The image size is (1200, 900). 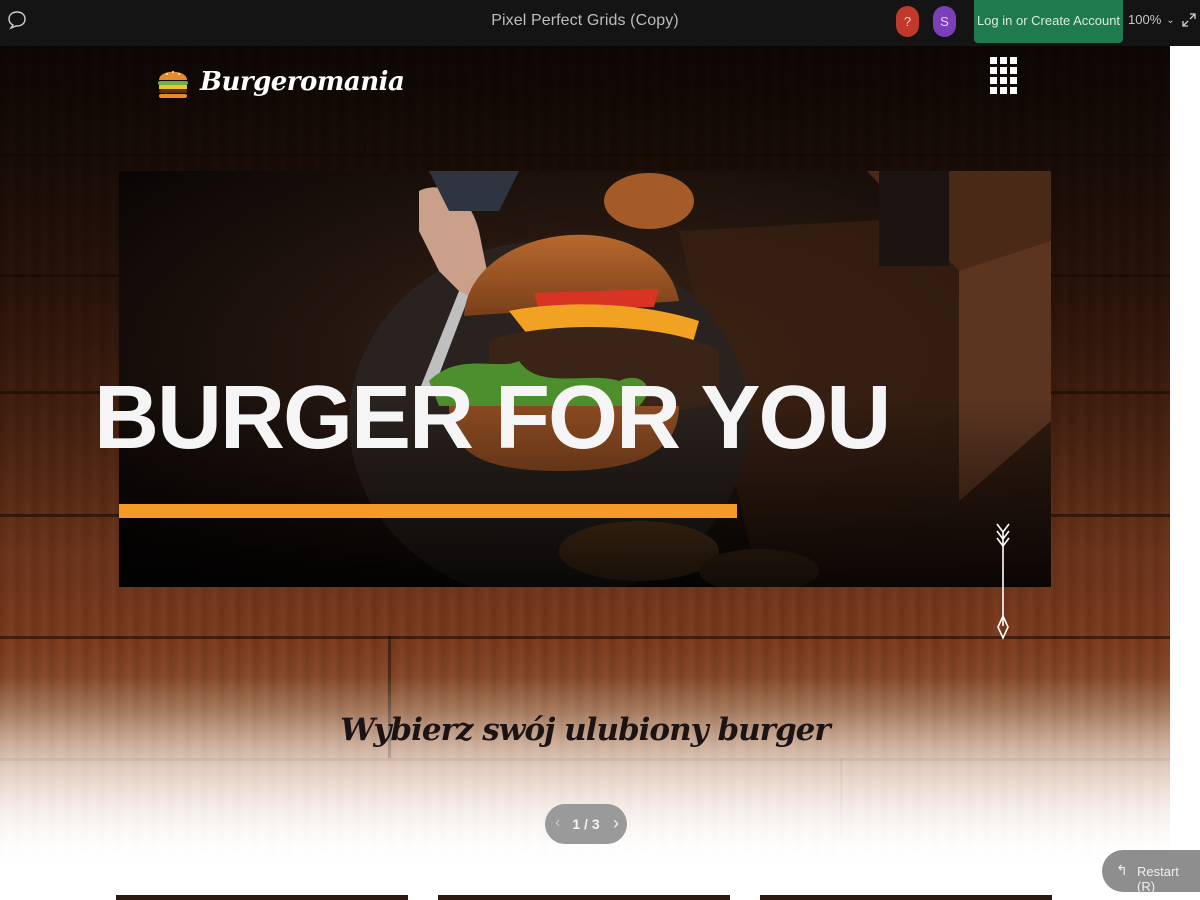 I want to click on burger-logo-icon, so click(x=173, y=82).